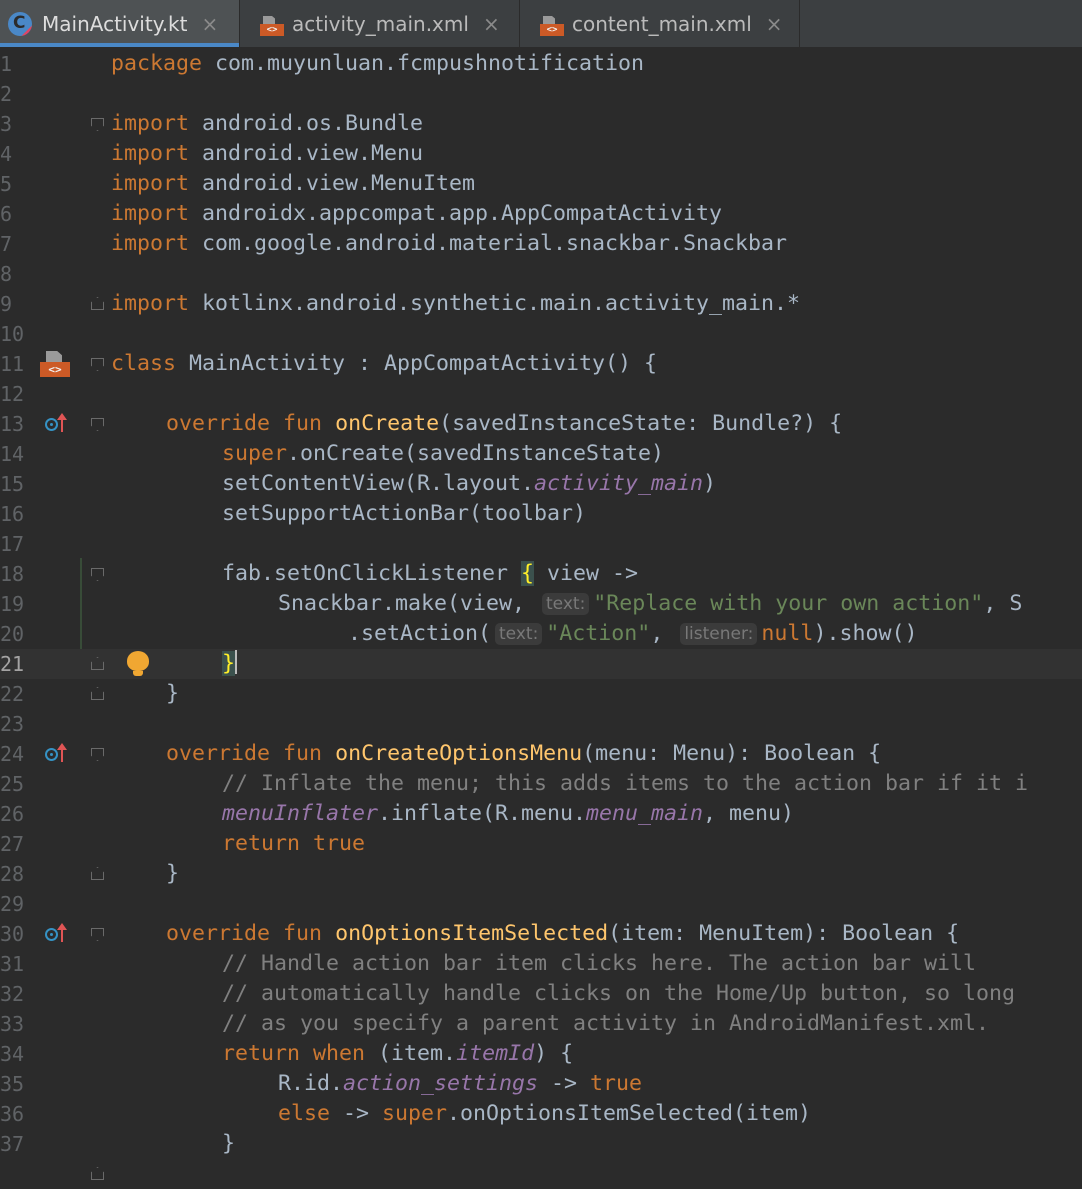 The width and height of the screenshot is (1082, 1189). Describe the element at coordinates (541, 724) in the screenshot. I see `code-line: 23` at that location.